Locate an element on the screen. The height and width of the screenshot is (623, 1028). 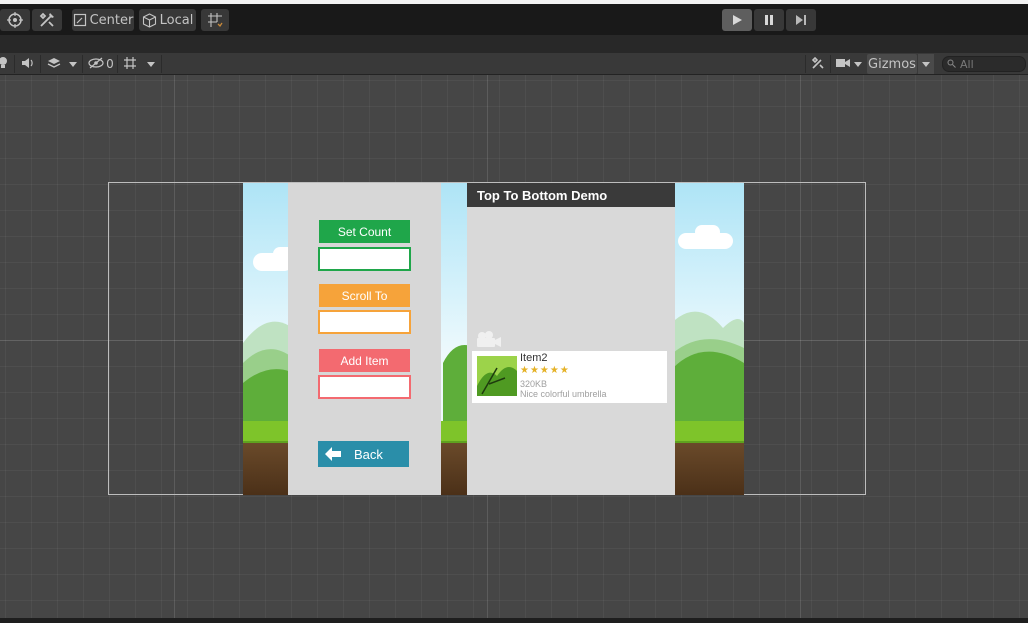
gizmos-dropdown is located at coordinates (926, 64).